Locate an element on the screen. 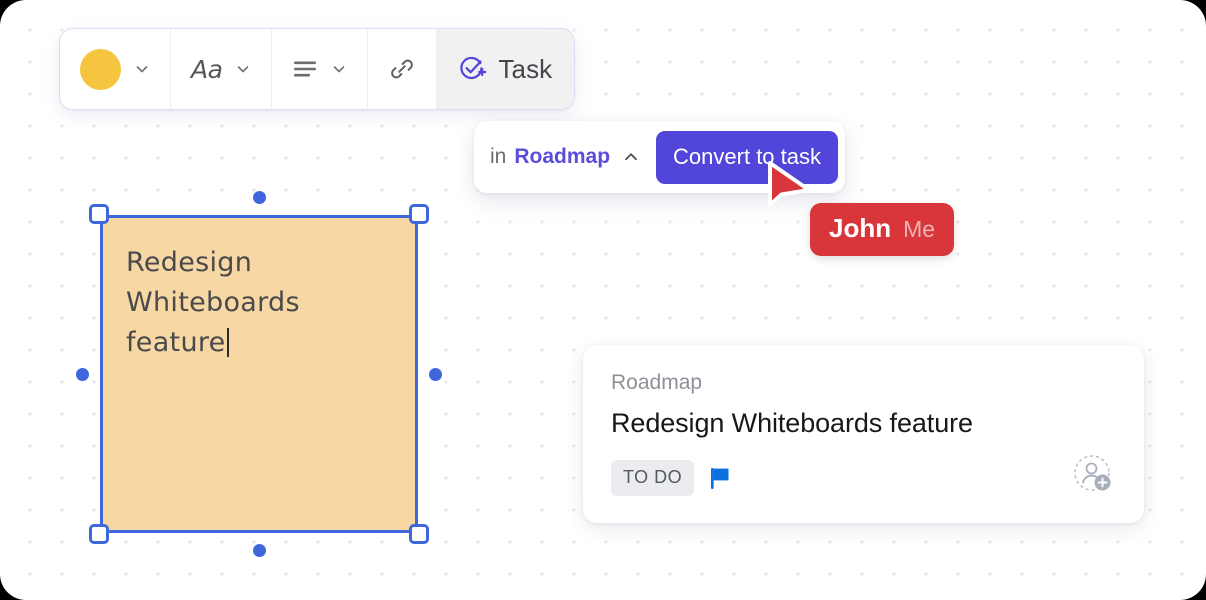 This screenshot has height=600, width=1206. task-card-title: Redesign Whiteboards feature is located at coordinates (863, 423).